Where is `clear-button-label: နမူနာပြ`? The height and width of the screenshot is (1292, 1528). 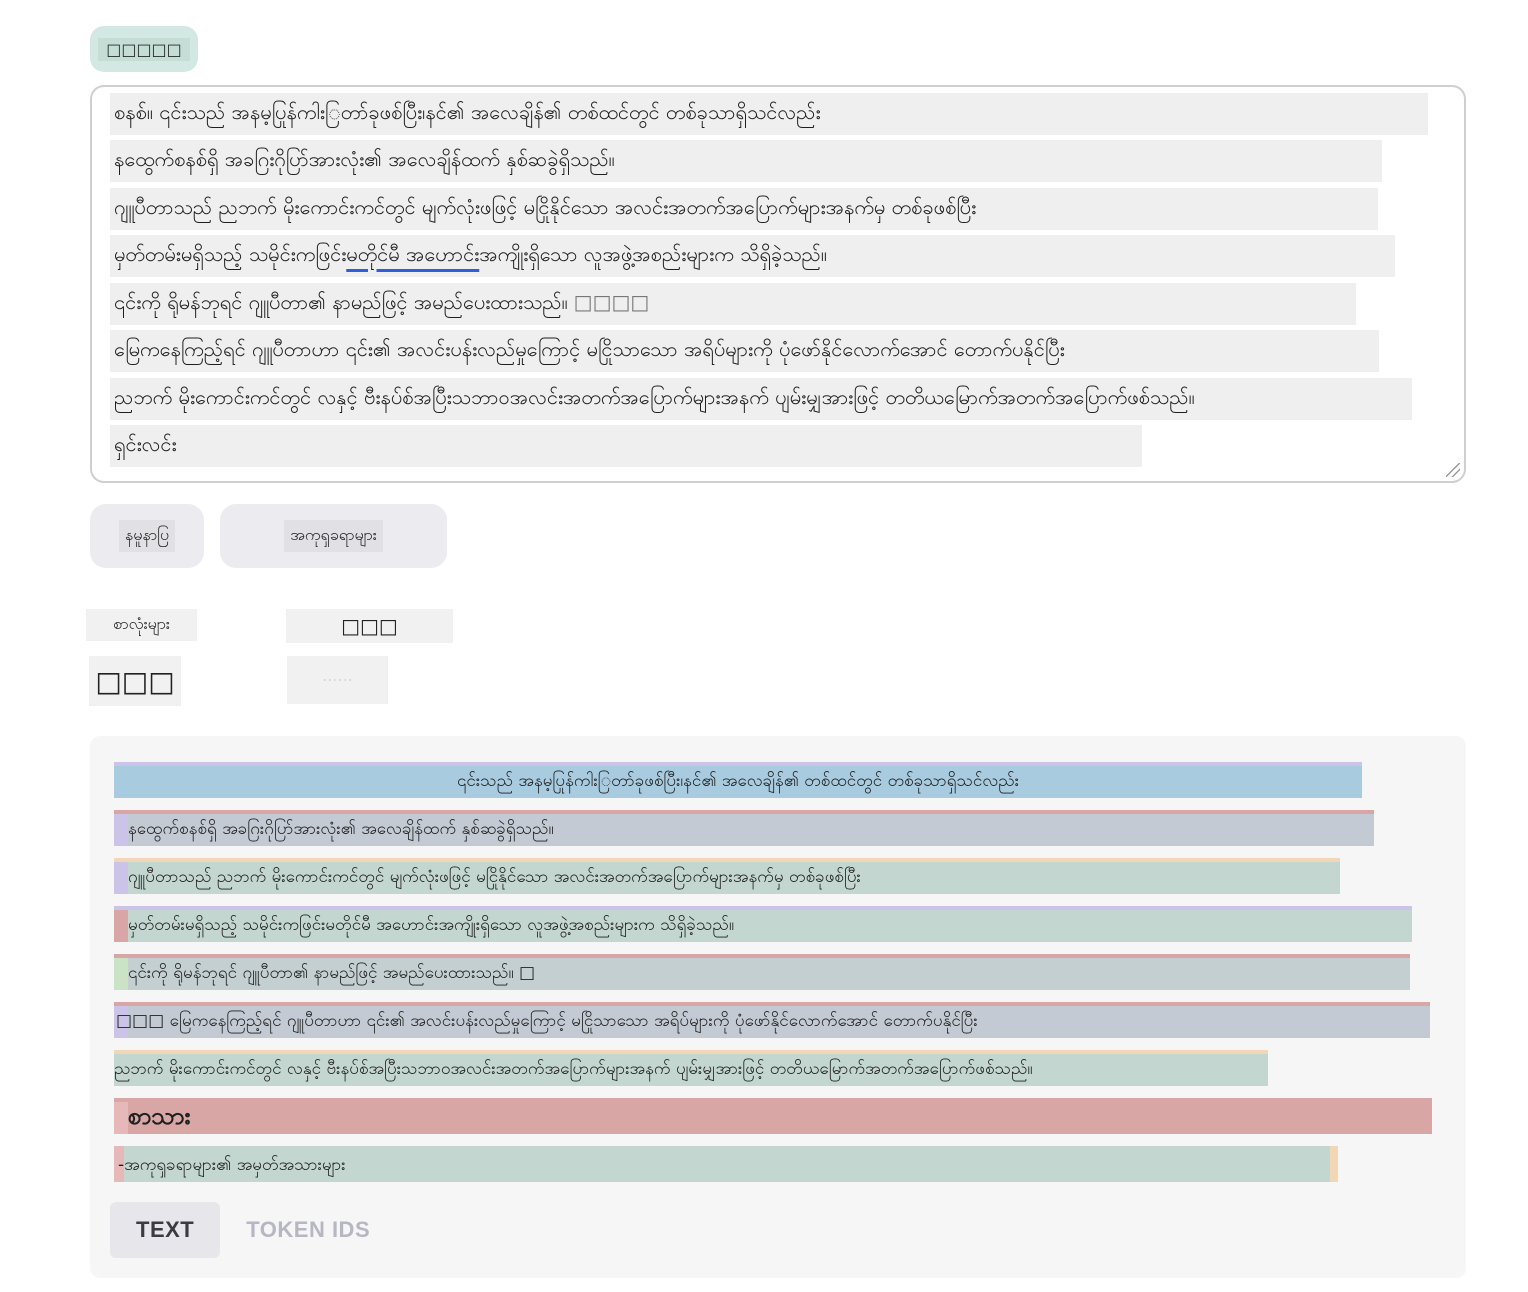 clear-button-label: နမူနာပြ is located at coordinates (147, 536).